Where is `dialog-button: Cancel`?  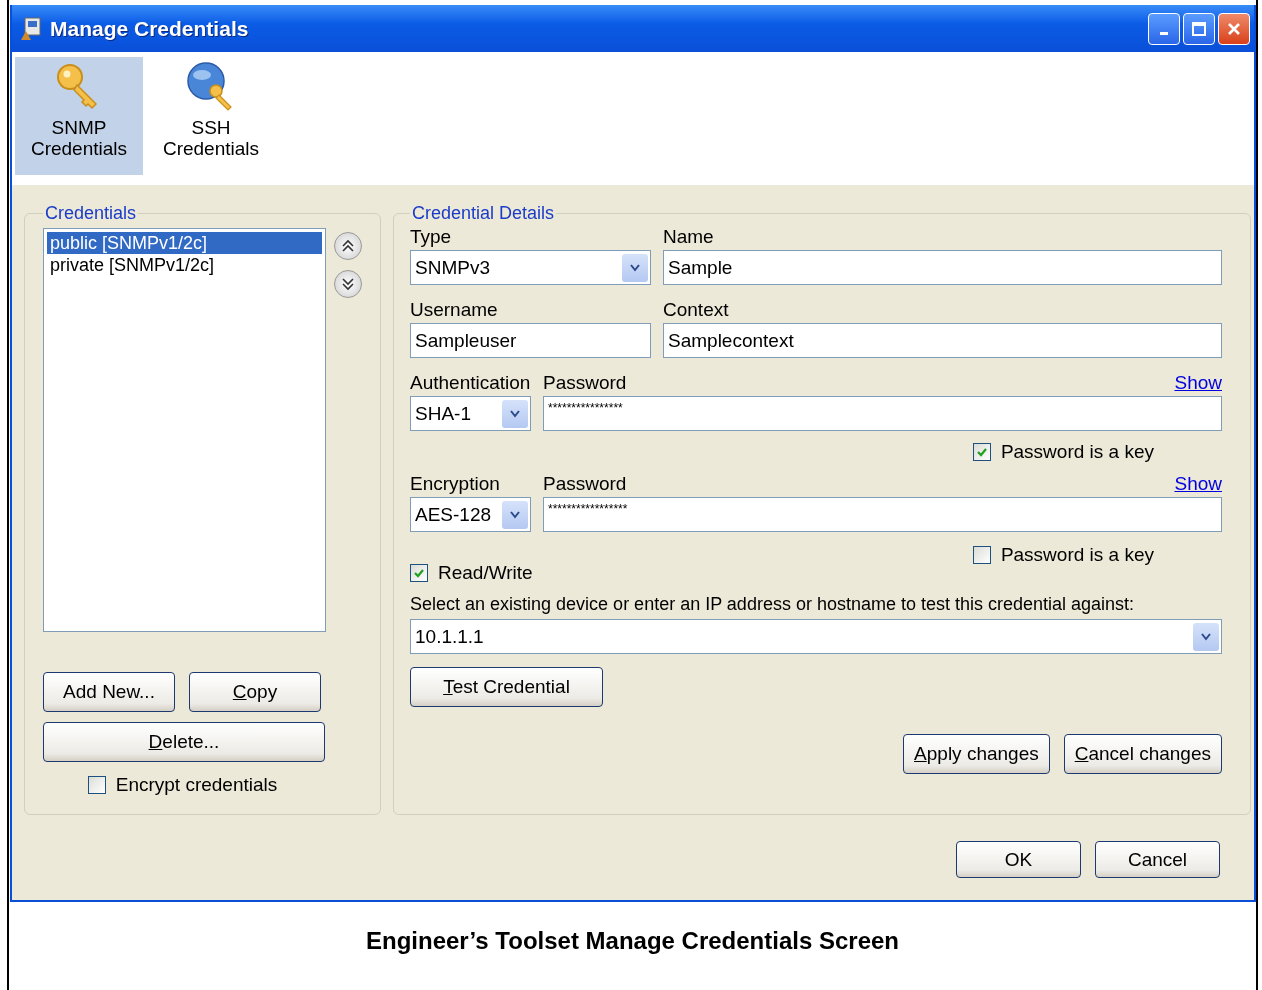
dialog-button: Cancel is located at coordinates (1157, 859).